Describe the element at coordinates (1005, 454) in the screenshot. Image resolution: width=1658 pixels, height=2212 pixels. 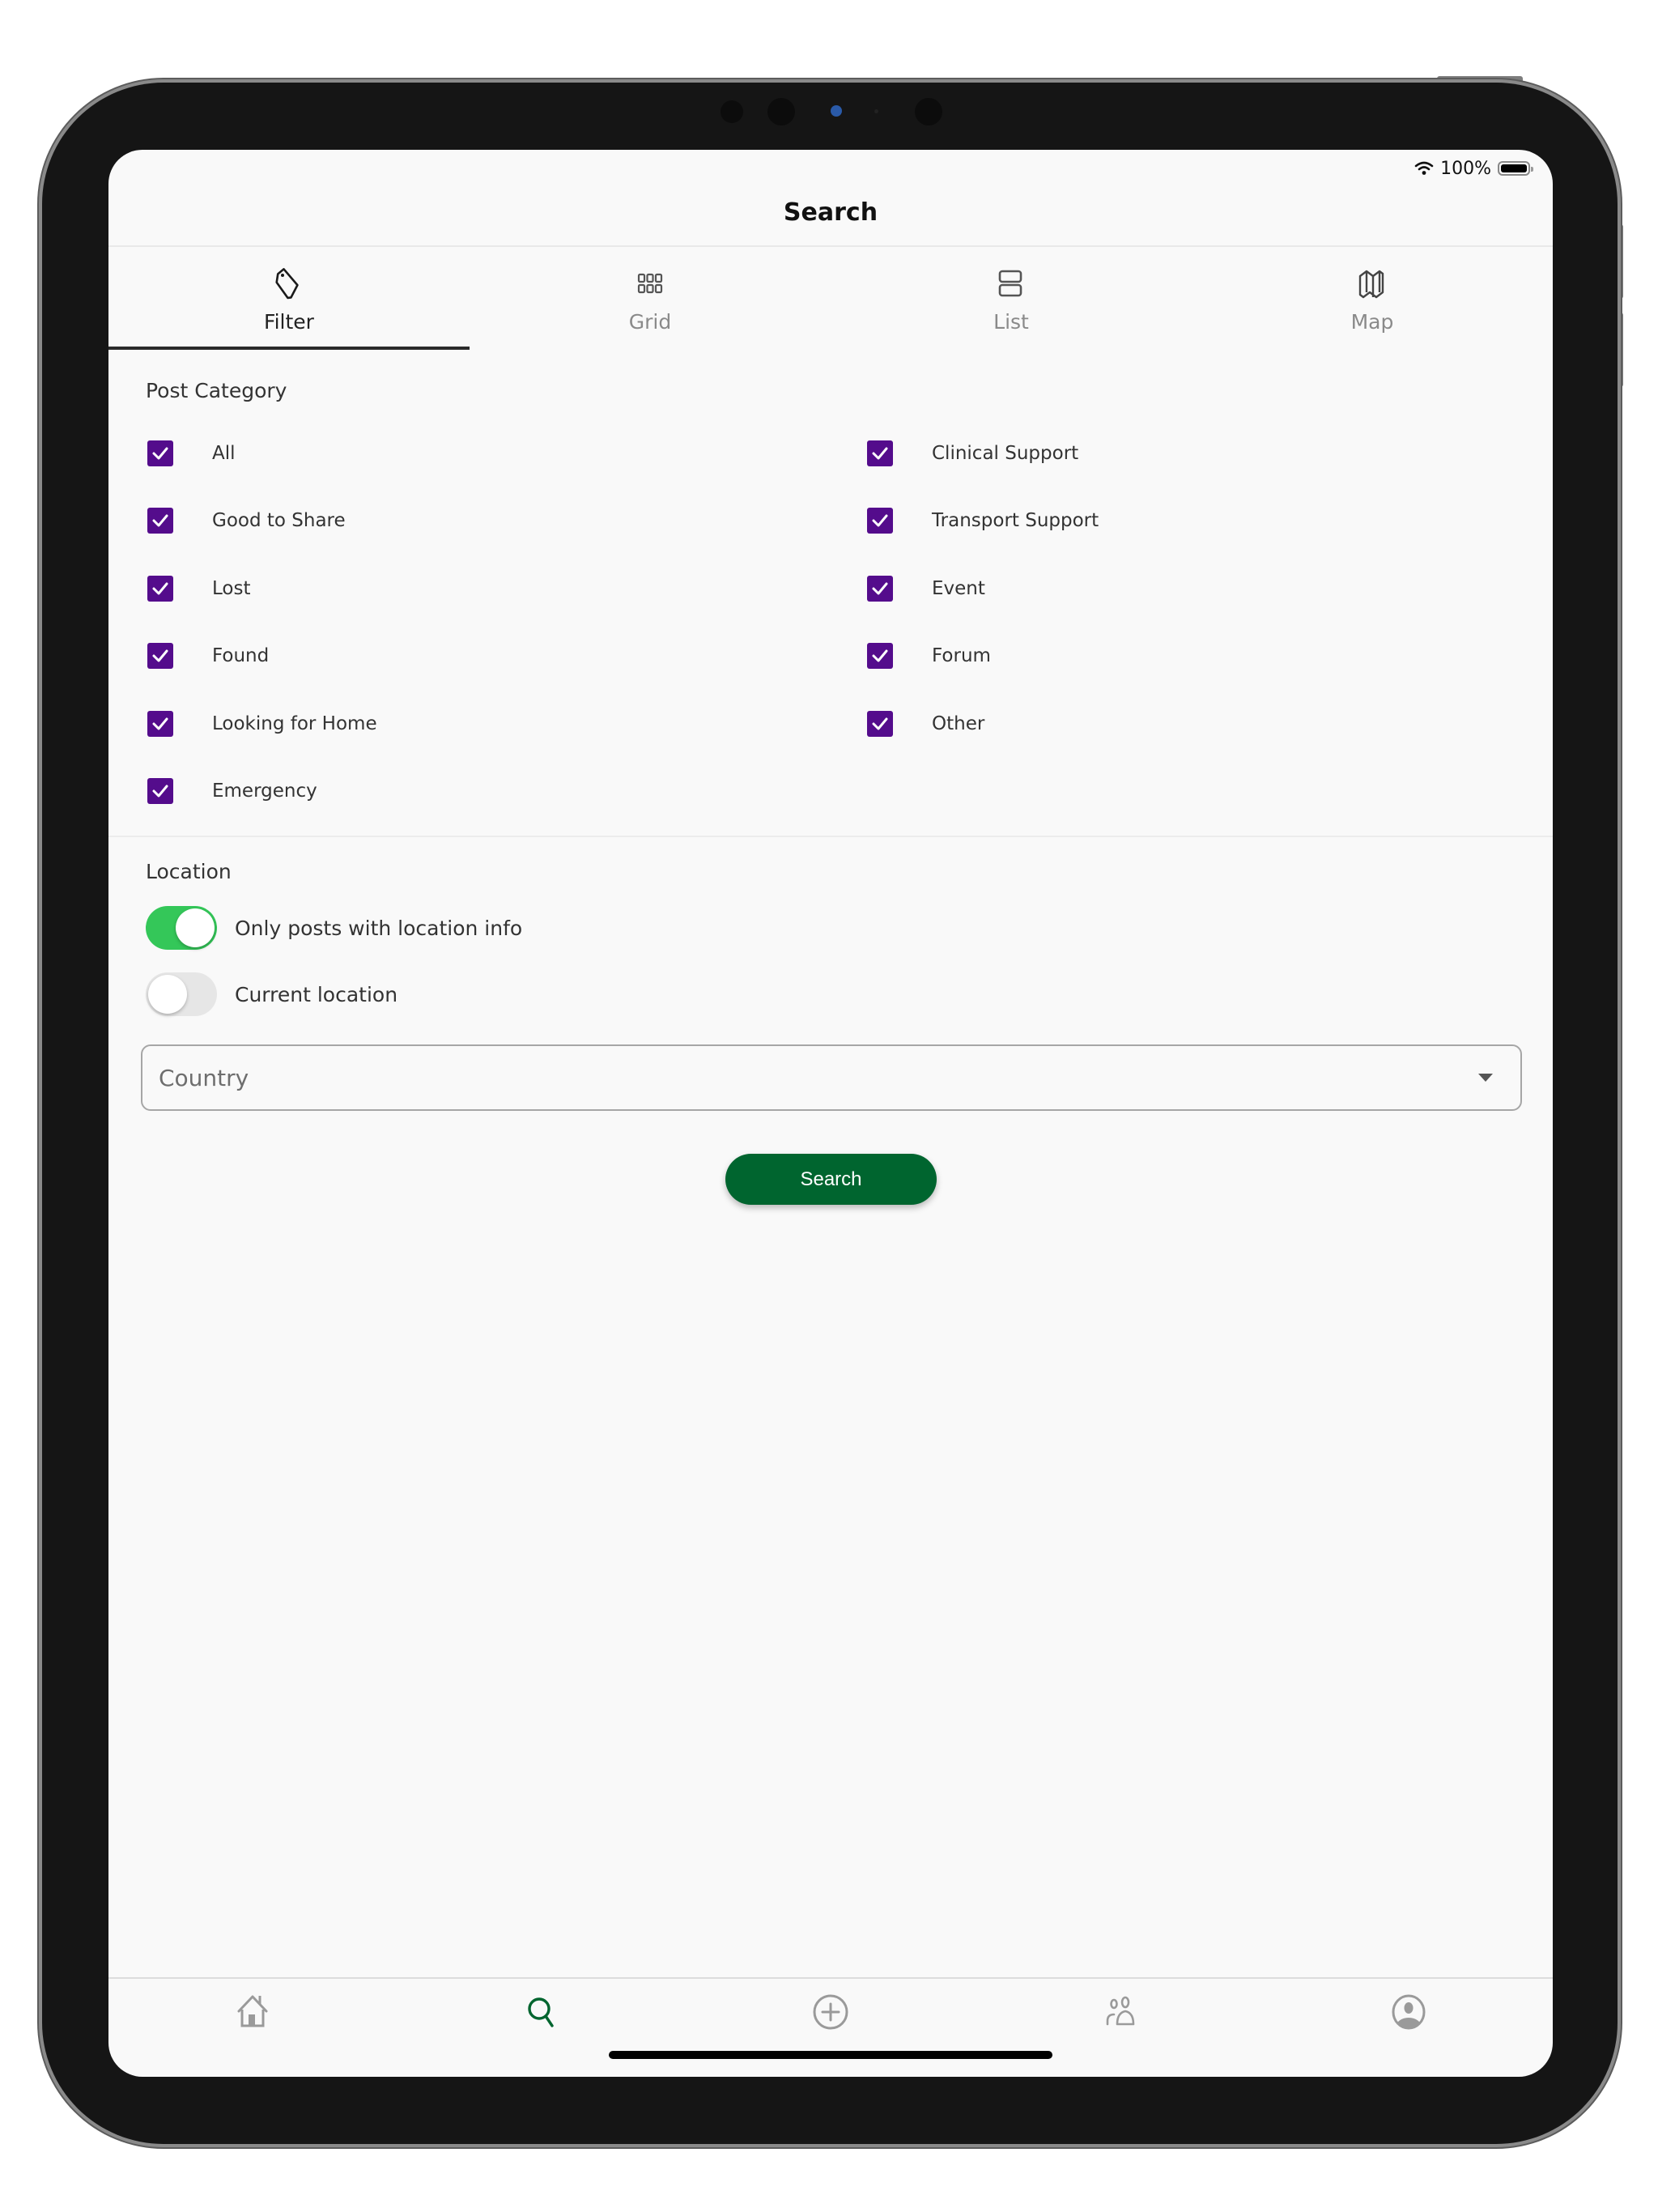
I see `checkbox-label: Clinical Support` at that location.